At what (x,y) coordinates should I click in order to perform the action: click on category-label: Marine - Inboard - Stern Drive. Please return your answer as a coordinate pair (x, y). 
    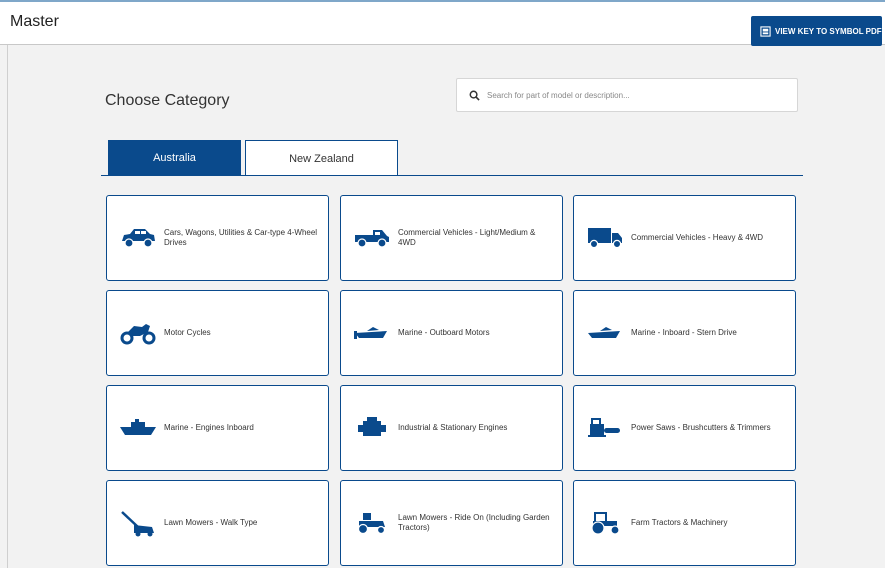
    Looking at the image, I should click on (684, 332).